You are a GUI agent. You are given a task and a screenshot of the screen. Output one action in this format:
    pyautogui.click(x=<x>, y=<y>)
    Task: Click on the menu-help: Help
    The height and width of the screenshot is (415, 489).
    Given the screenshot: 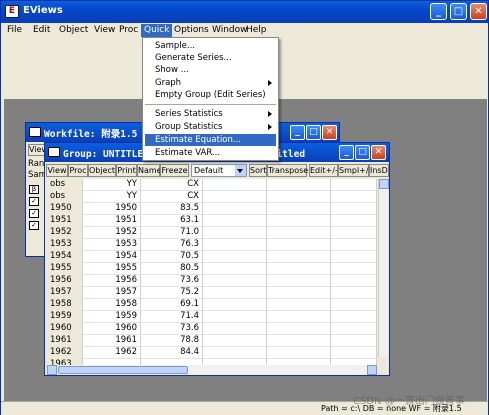 What is the action you would take?
    pyautogui.click(x=256, y=30)
    